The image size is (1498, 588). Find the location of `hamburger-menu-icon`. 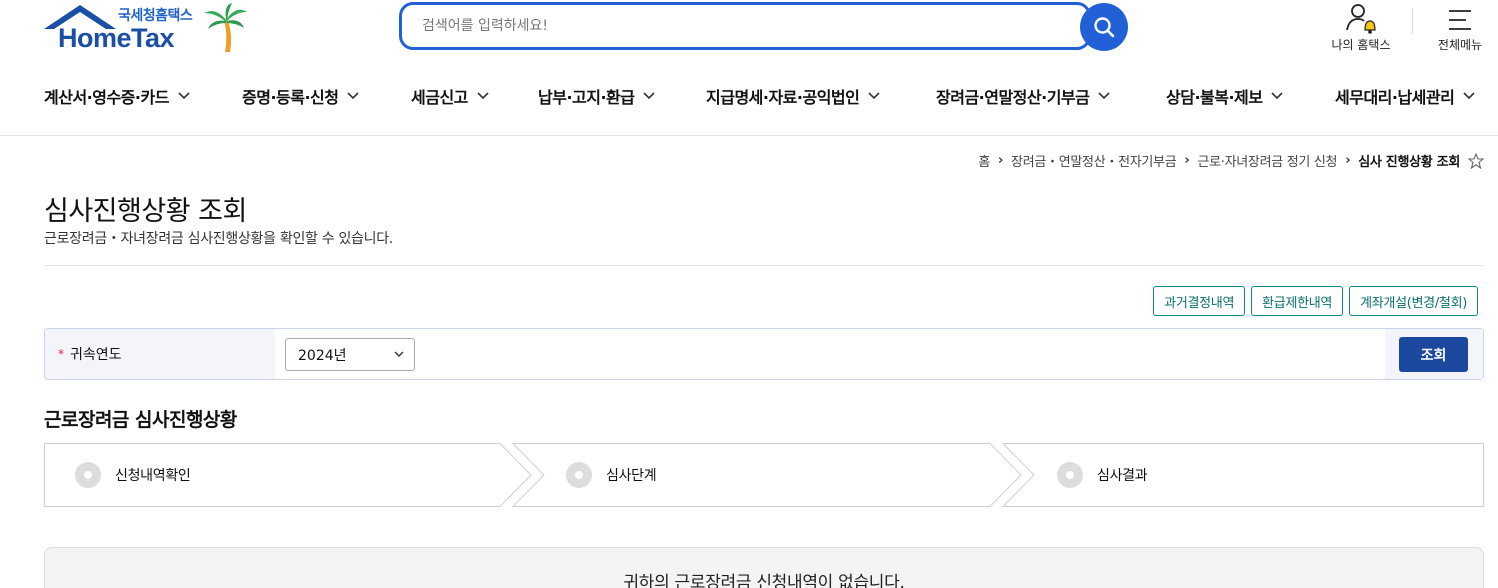

hamburger-menu-icon is located at coordinates (1460, 20).